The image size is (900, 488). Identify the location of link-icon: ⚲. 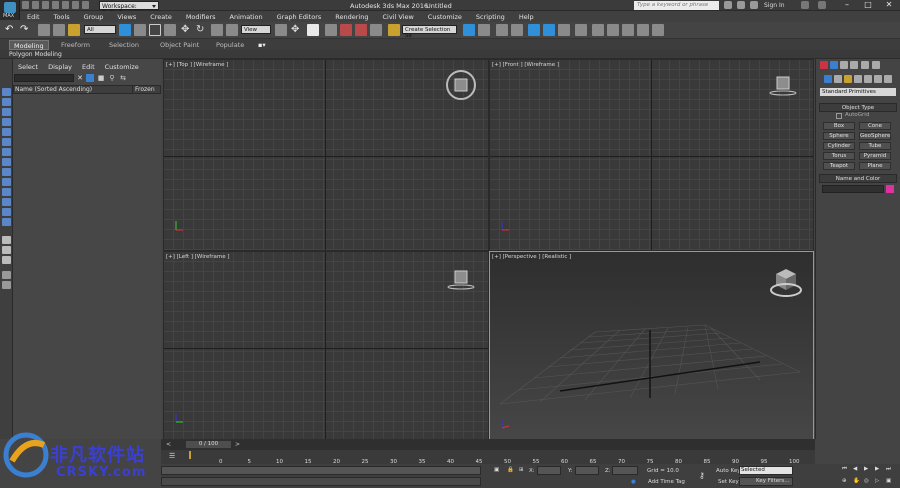
(112, 78).